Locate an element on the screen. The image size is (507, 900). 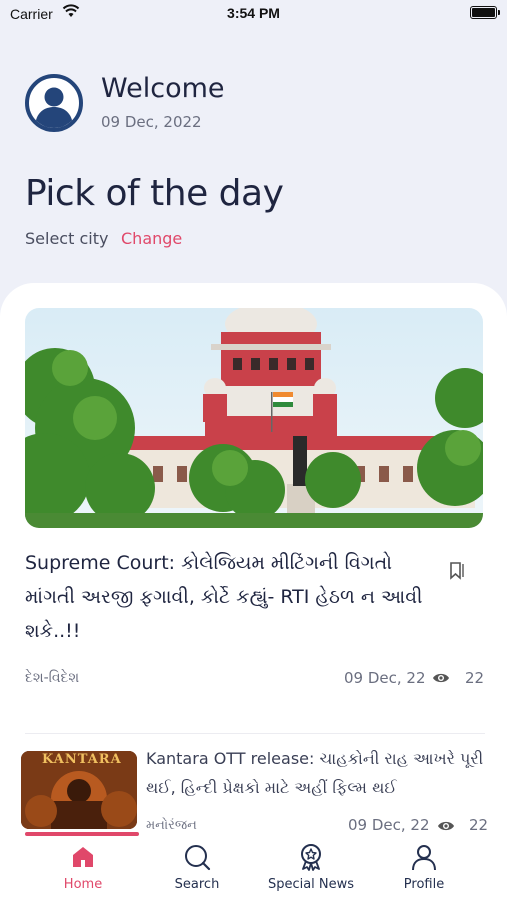
tab-search-label: Search is located at coordinates (197, 884).